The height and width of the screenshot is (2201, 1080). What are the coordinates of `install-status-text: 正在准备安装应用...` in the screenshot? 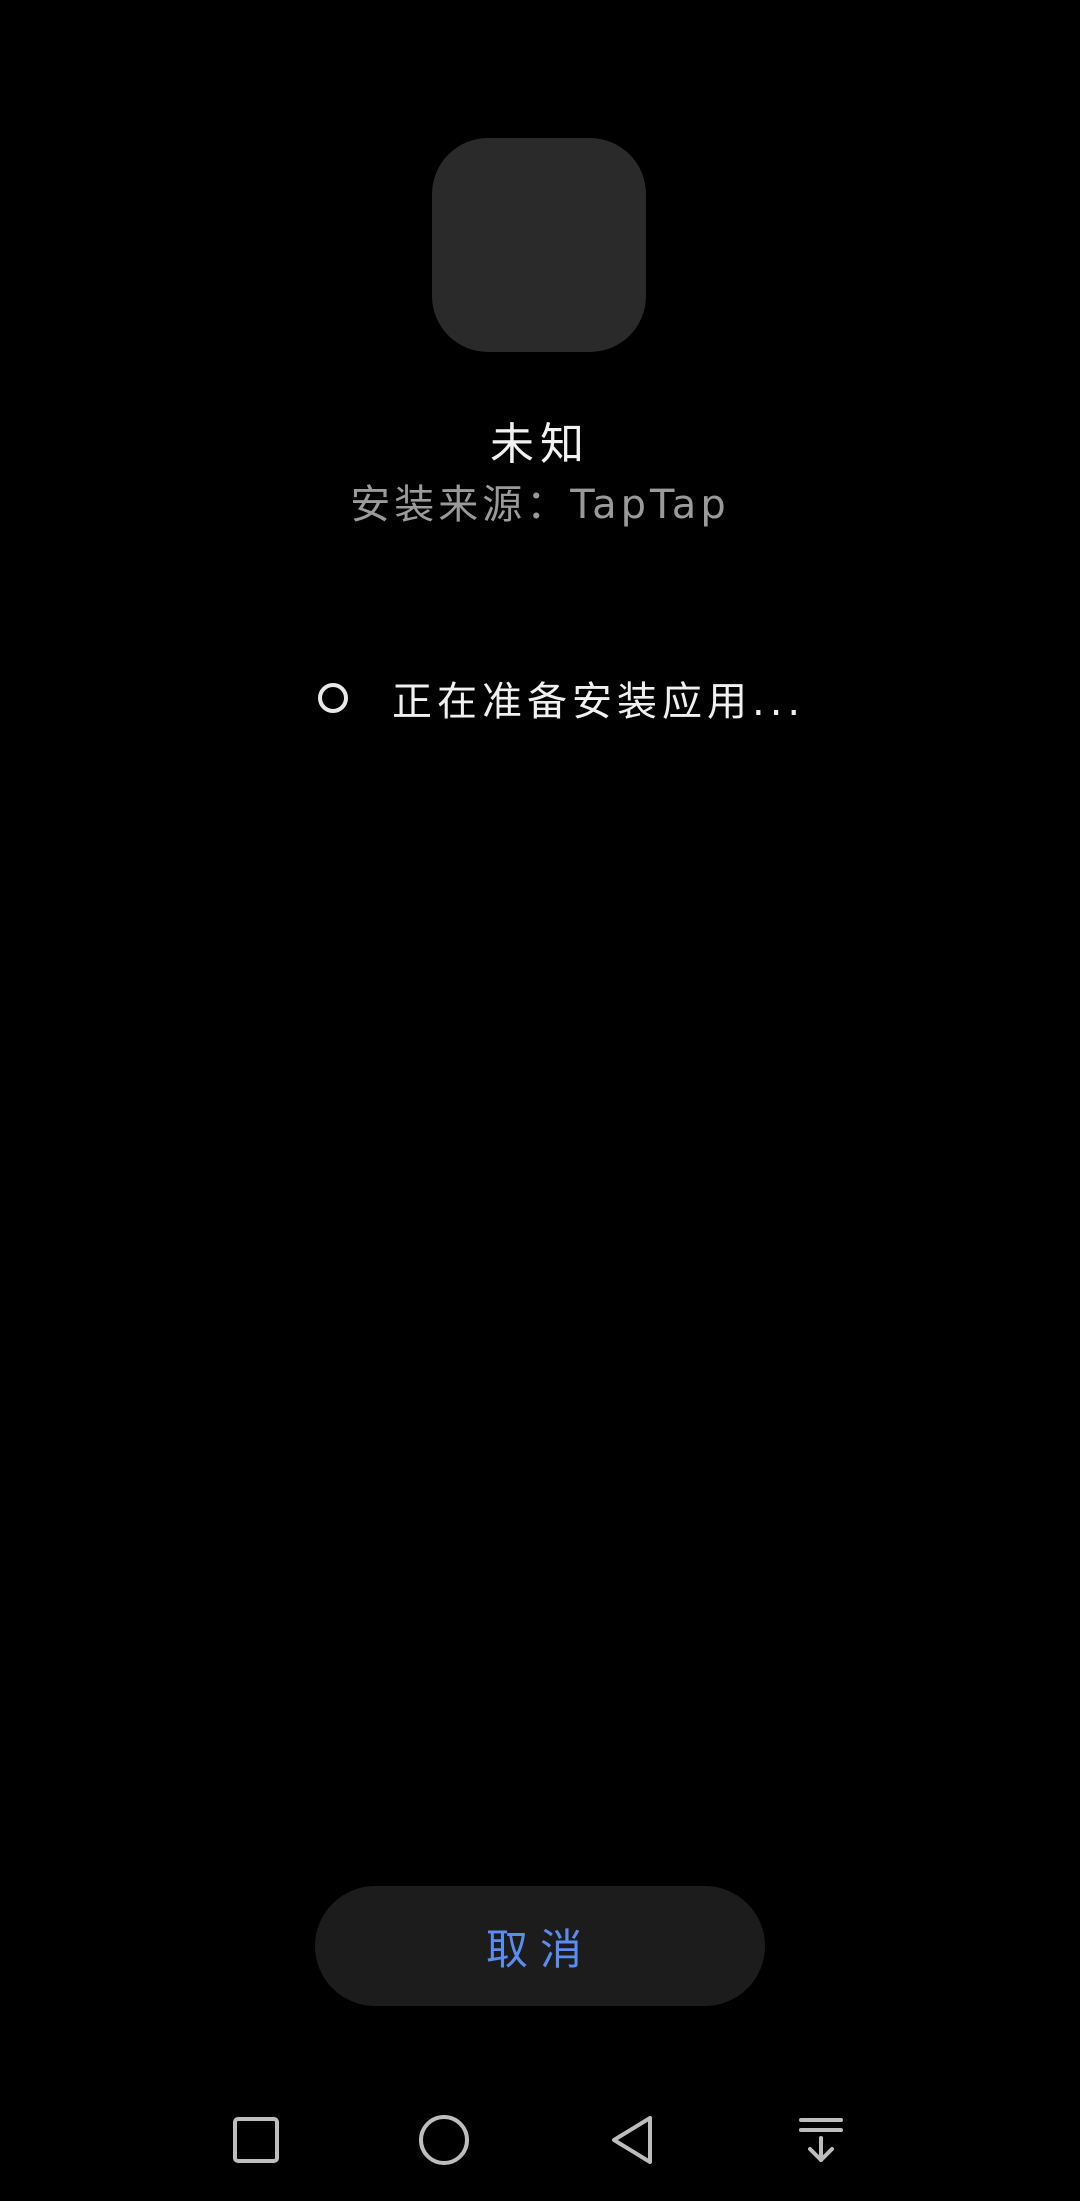 It's located at (599, 702).